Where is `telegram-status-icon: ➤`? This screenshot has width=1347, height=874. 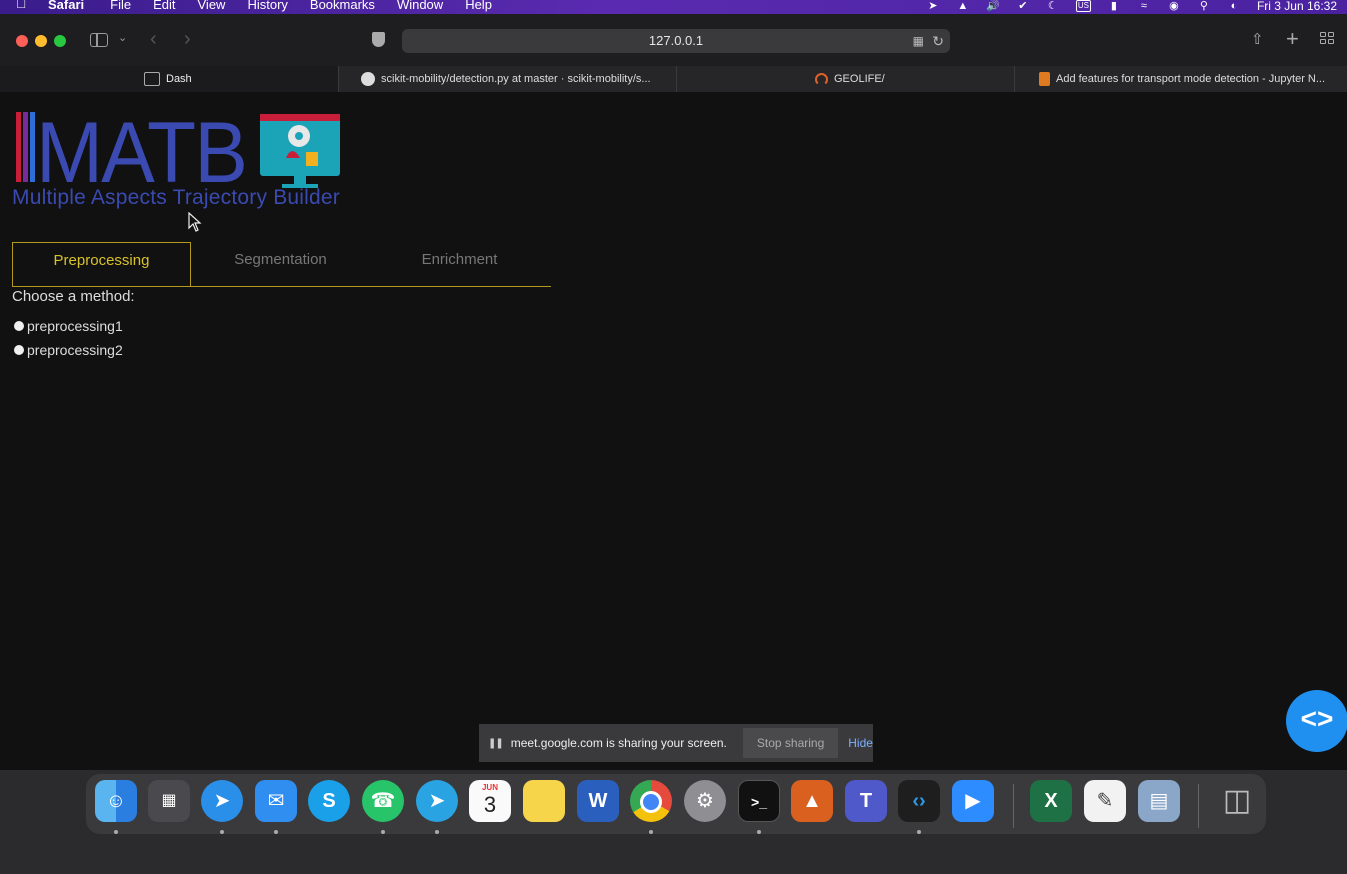 telegram-status-icon: ➤ is located at coordinates (933, 6).